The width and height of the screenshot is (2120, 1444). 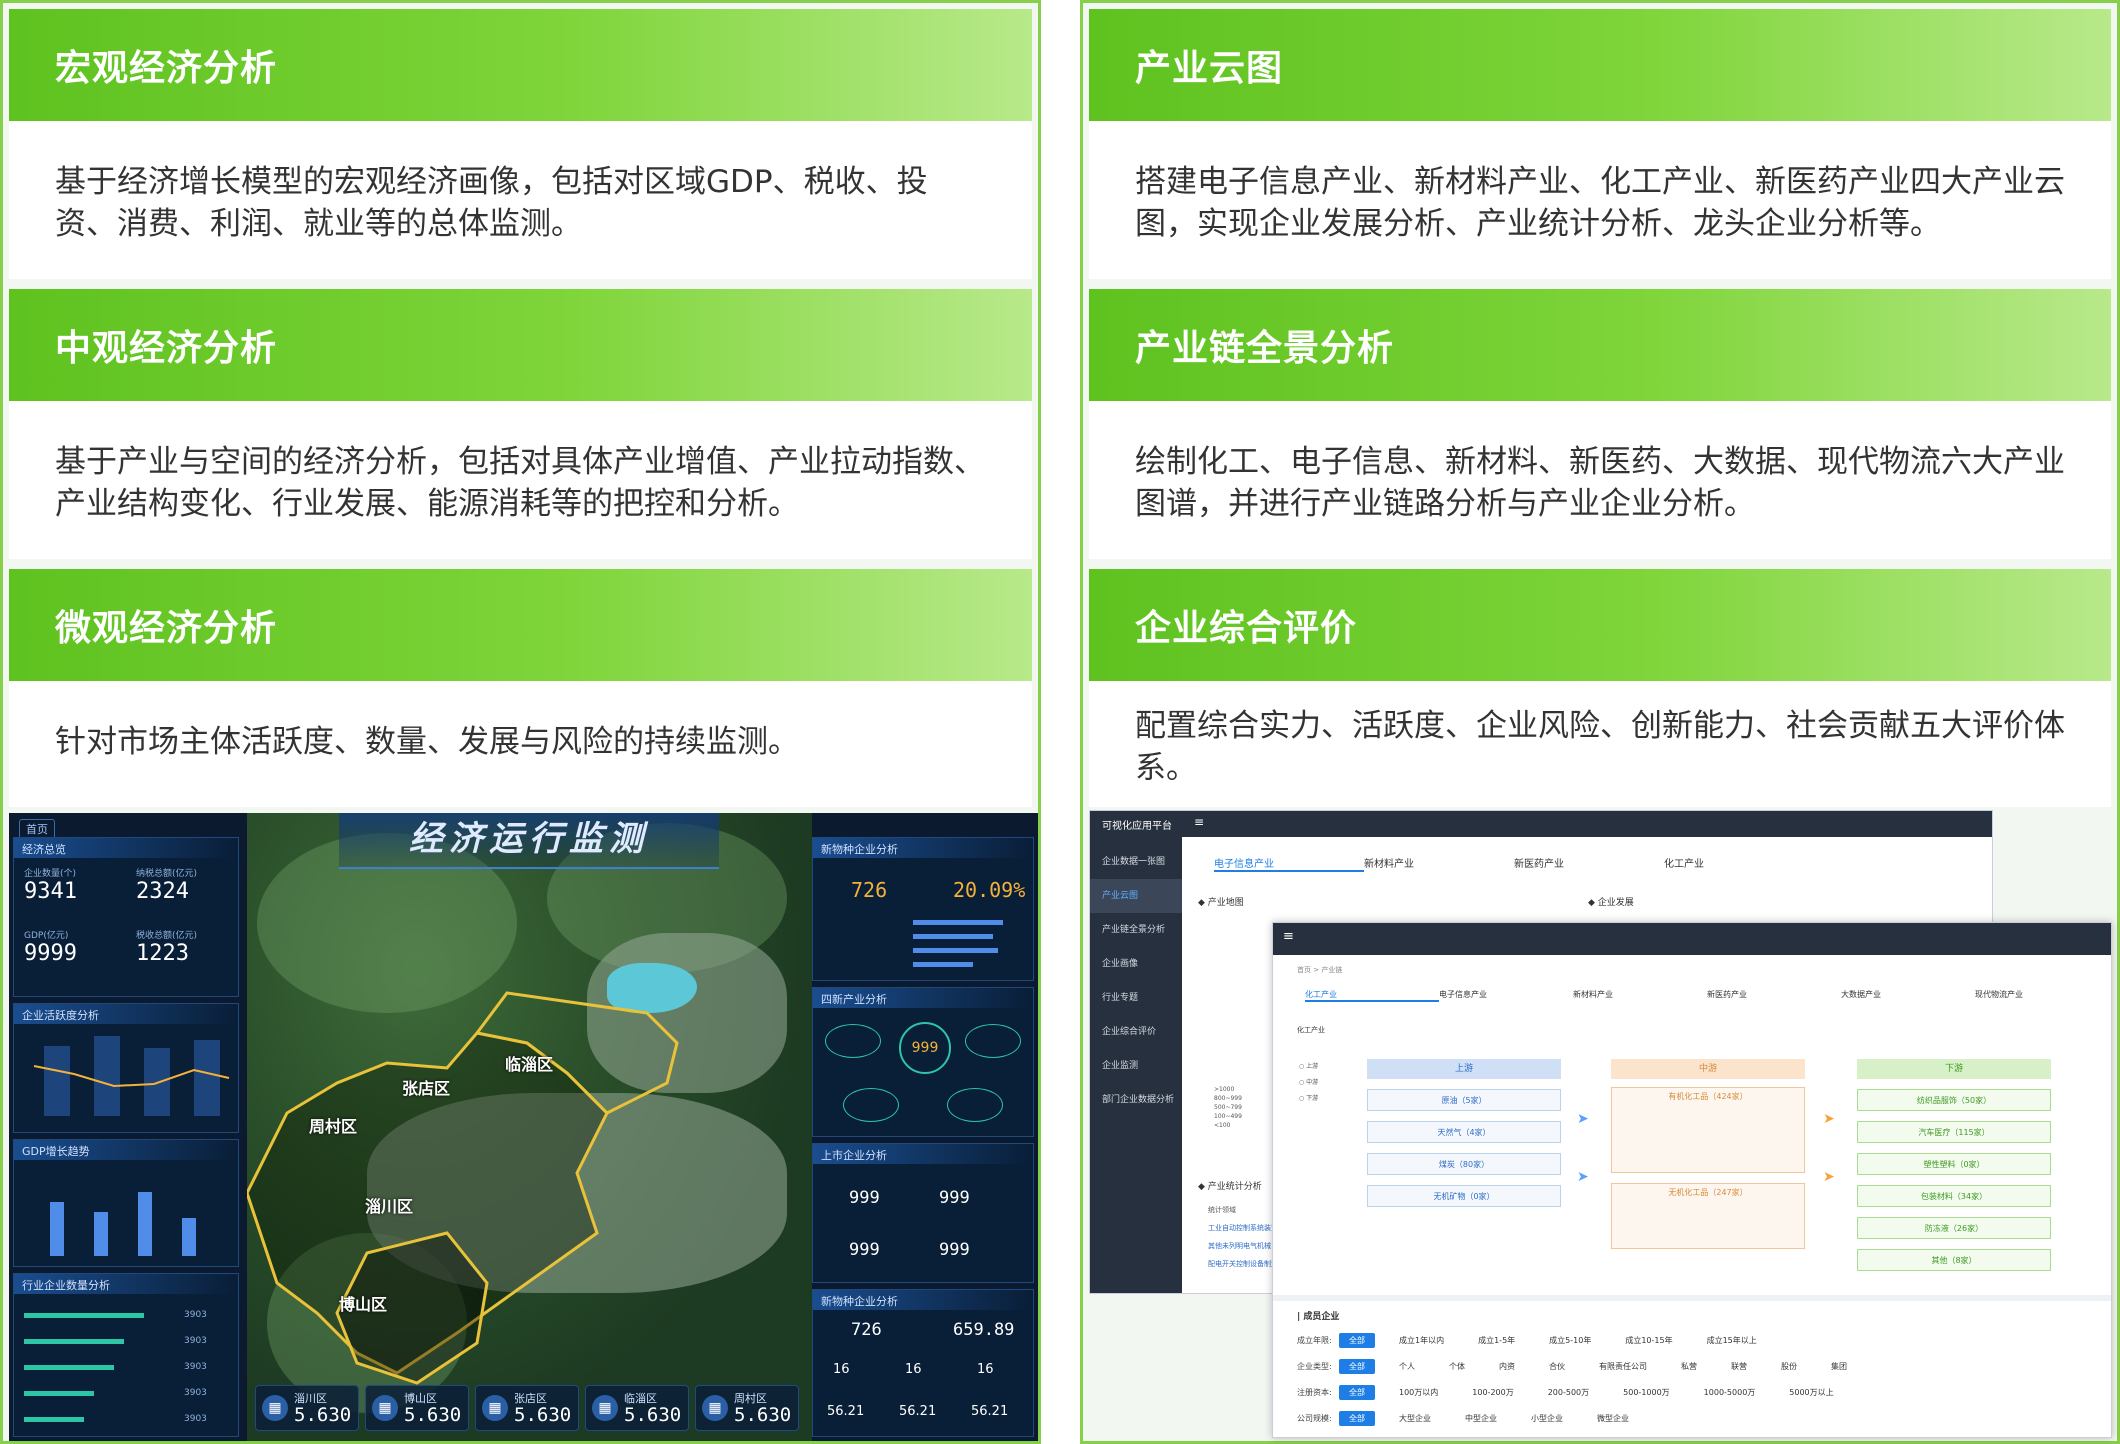 I want to click on region-label: 张店区, so click(x=426, y=1087).